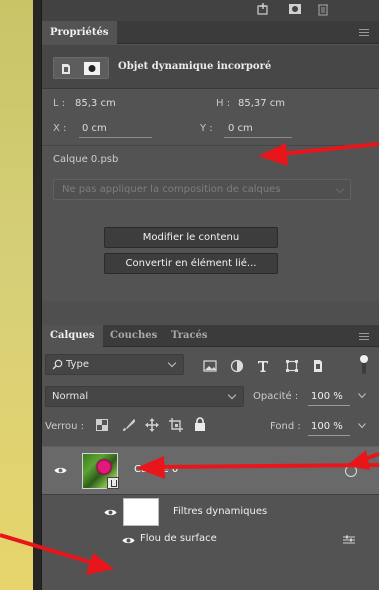 Image resolution: width=379 pixels, height=590 pixels. I want to click on blending-options-icon, so click(349, 540).